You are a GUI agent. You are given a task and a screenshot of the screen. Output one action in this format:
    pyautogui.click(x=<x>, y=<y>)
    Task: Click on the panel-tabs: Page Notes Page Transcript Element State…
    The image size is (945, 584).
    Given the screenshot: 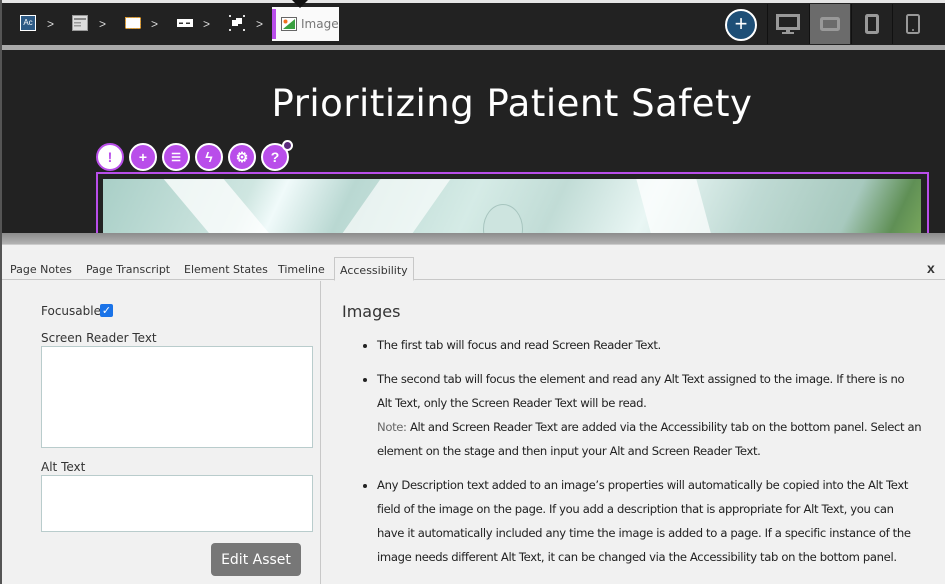 What is the action you would take?
    pyautogui.click(x=473, y=266)
    